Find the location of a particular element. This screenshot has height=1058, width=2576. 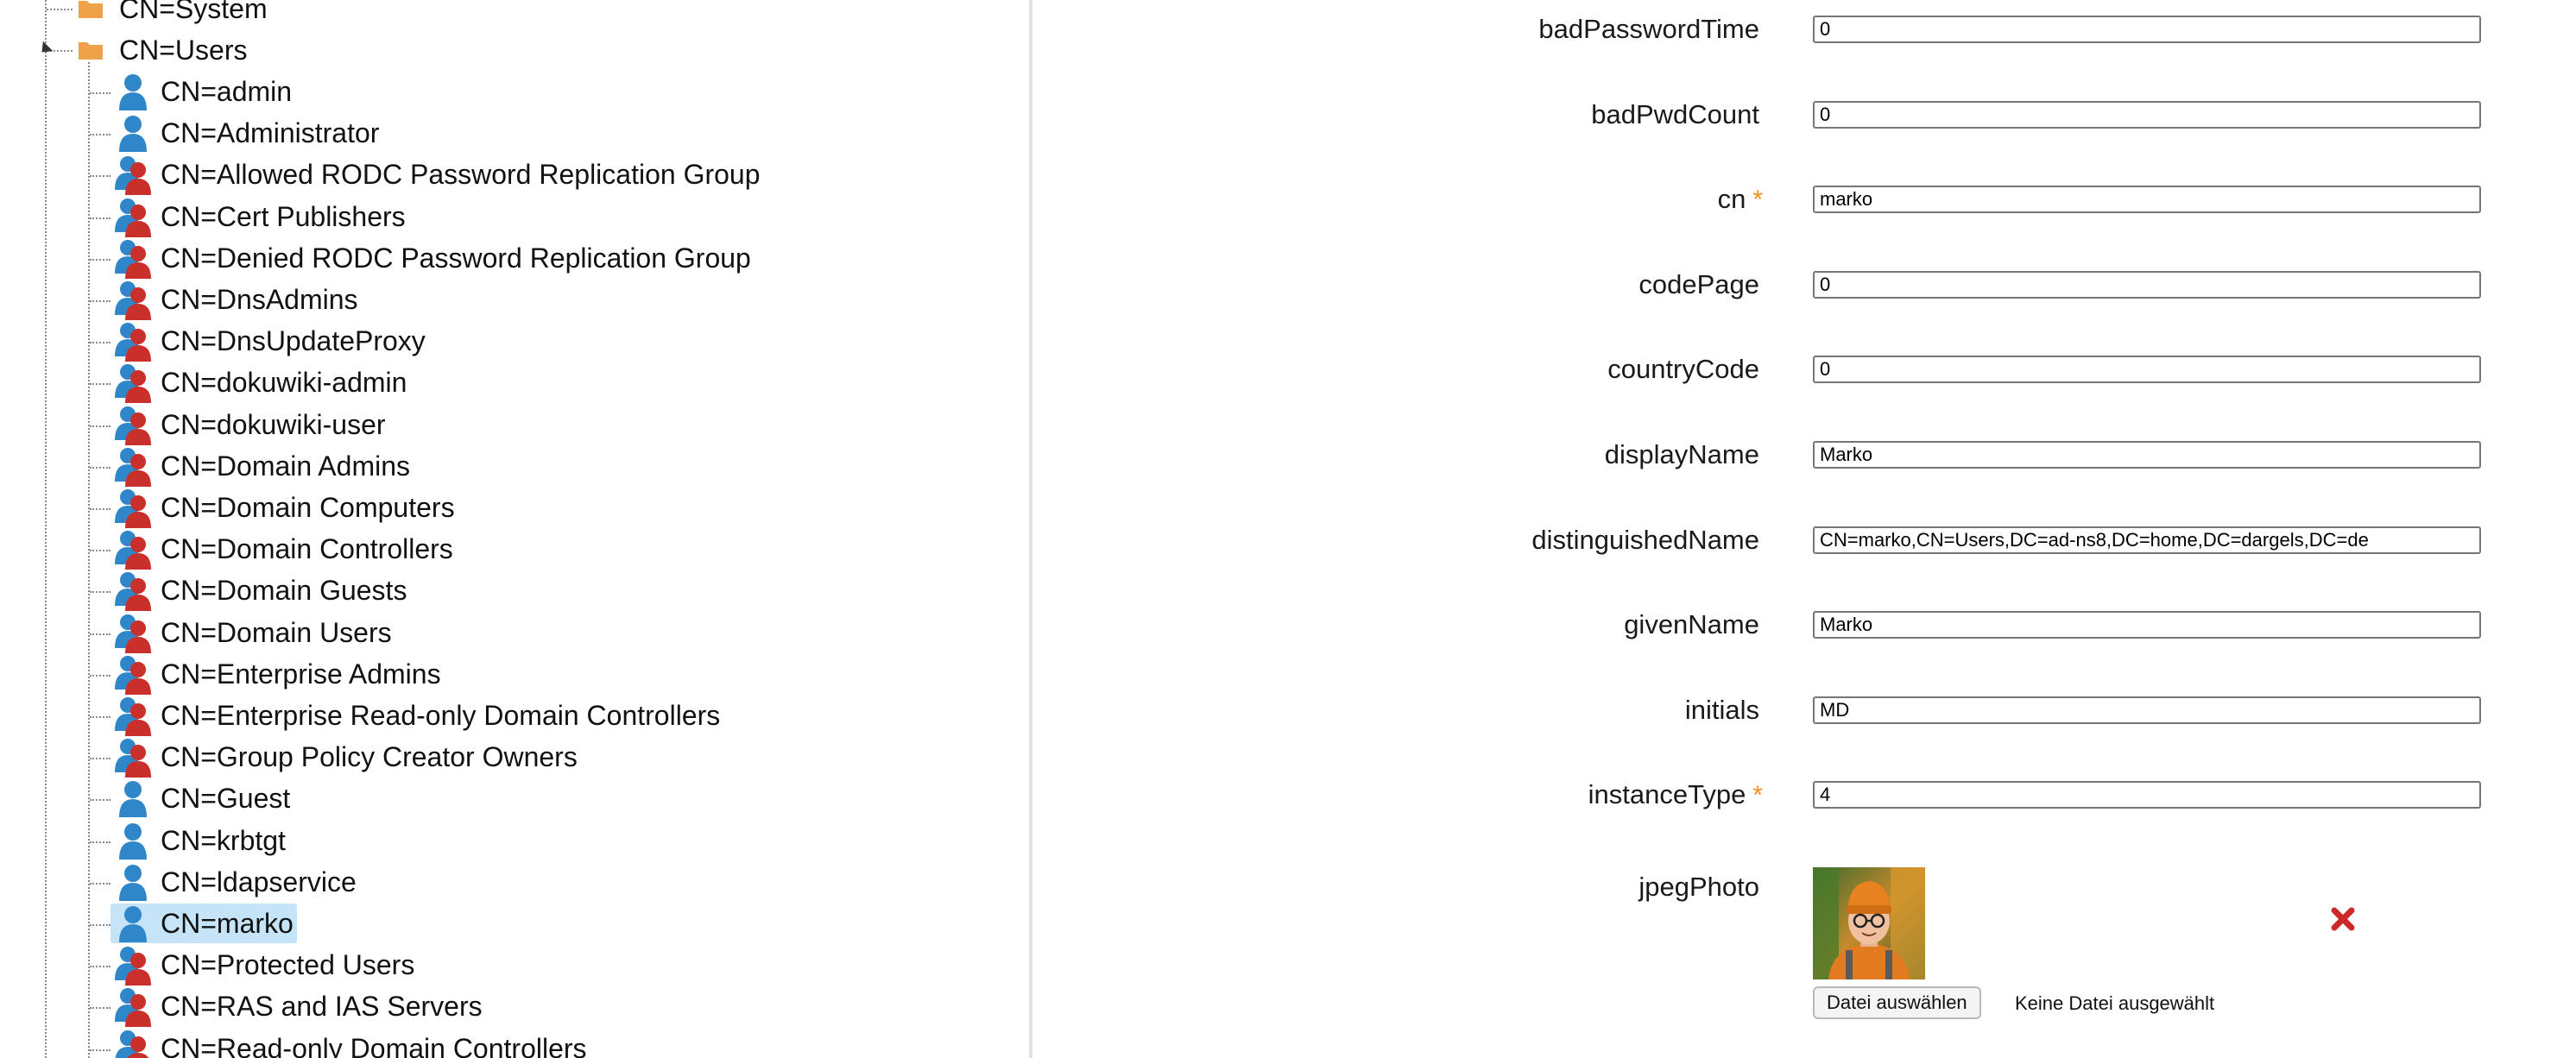

tree-item: CN=Domain Computers is located at coordinates (284, 507).